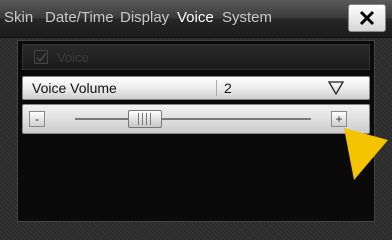 The height and width of the screenshot is (240, 392). I want to click on voice-volume-dropdown: Voice Volume 2, so click(196, 88).